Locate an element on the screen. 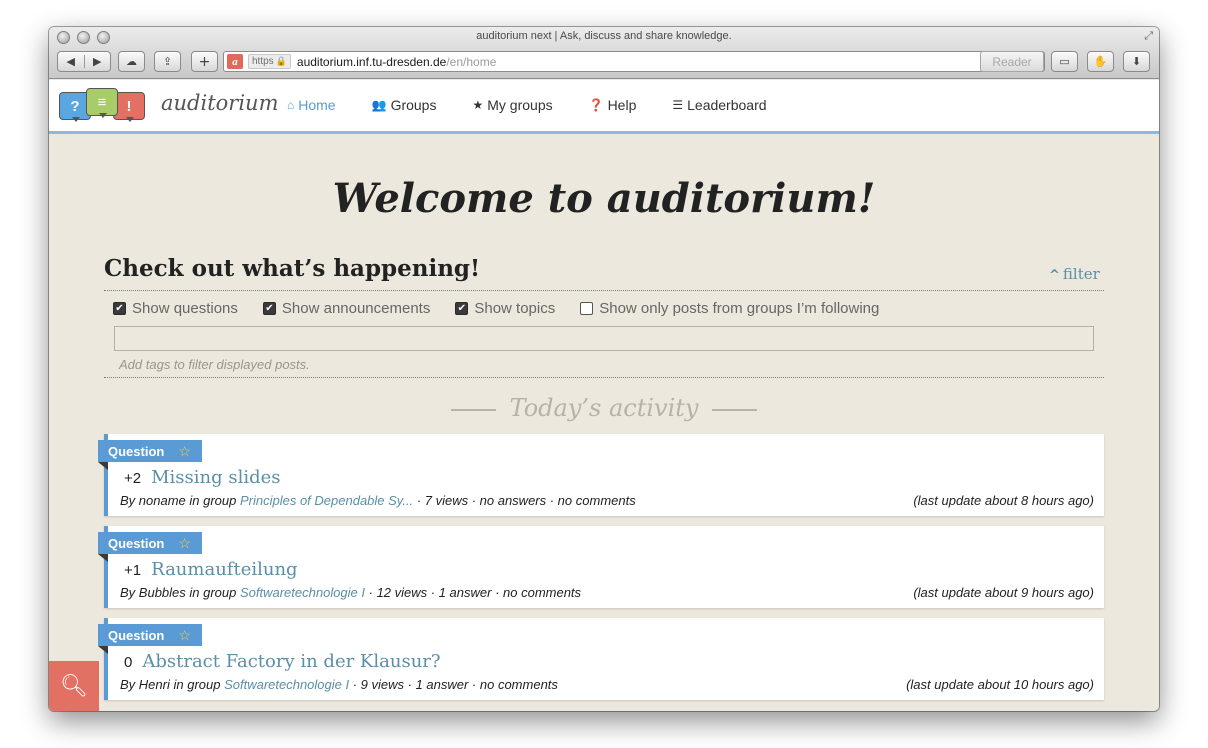 This screenshot has width=1208, height=748. filter-show-announcements: ✔ Show announcements is located at coordinates (346, 308).